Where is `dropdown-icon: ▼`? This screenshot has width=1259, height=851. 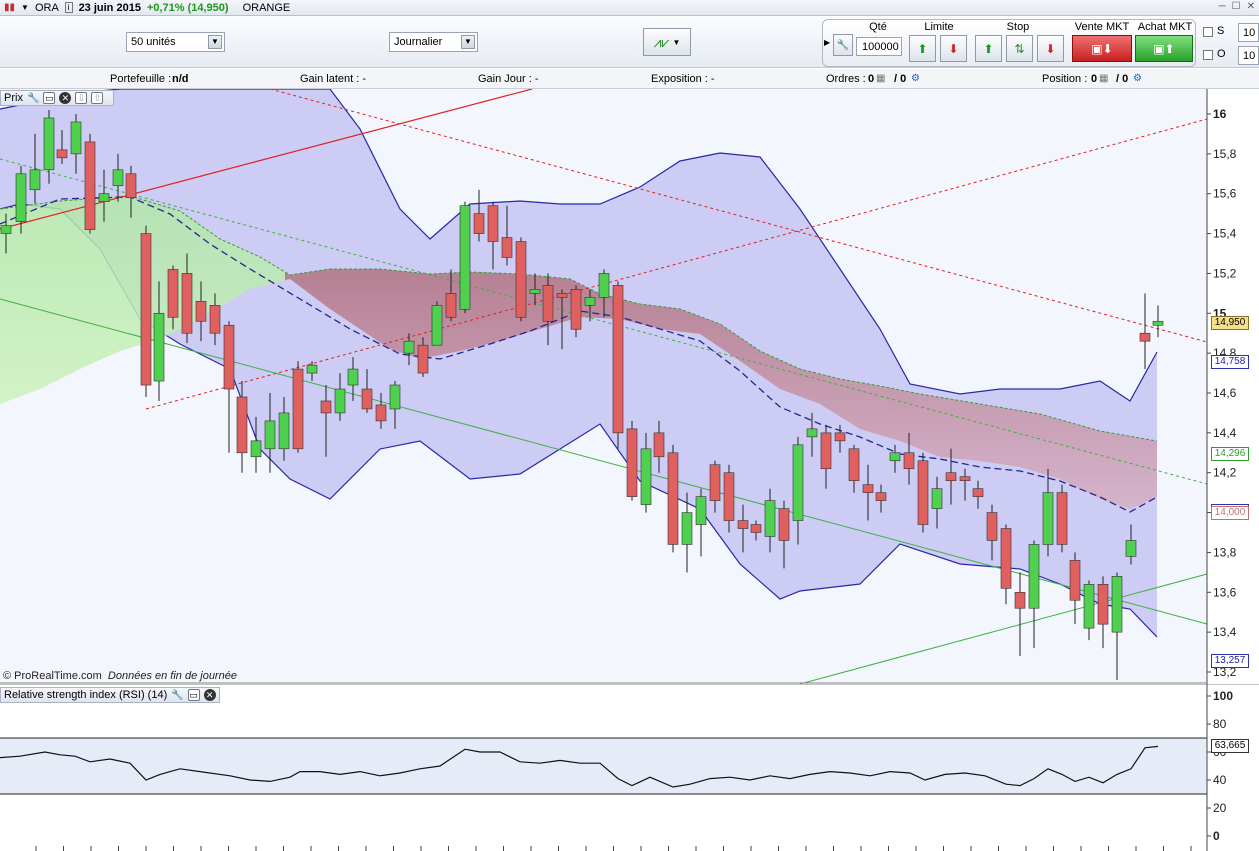
dropdown-icon: ▼ is located at coordinates (25, 7).